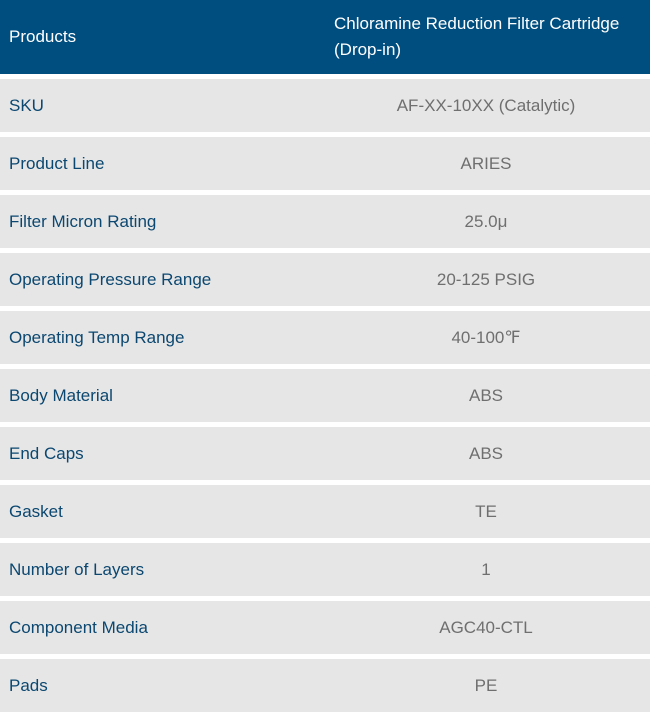 This screenshot has width=650, height=717. What do you see at coordinates (161, 166) in the screenshot?
I see `row-label: Product Line` at bounding box center [161, 166].